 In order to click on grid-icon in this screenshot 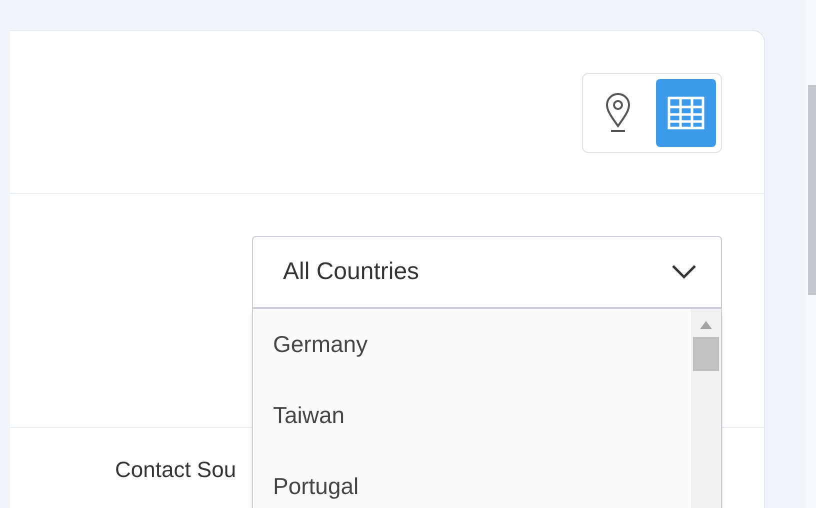, I will do `click(686, 113)`.